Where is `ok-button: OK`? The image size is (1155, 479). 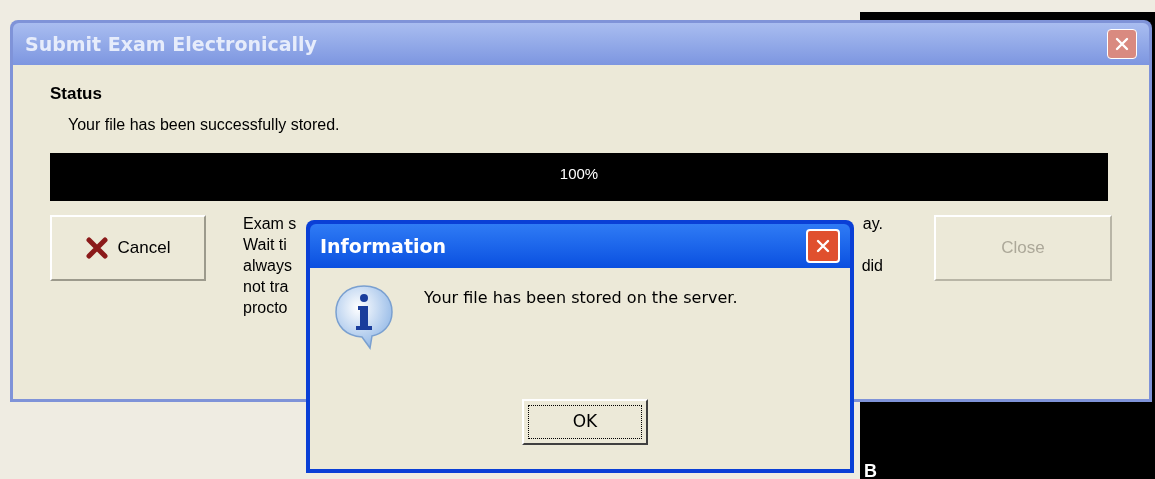
ok-button: OK is located at coordinates (585, 422).